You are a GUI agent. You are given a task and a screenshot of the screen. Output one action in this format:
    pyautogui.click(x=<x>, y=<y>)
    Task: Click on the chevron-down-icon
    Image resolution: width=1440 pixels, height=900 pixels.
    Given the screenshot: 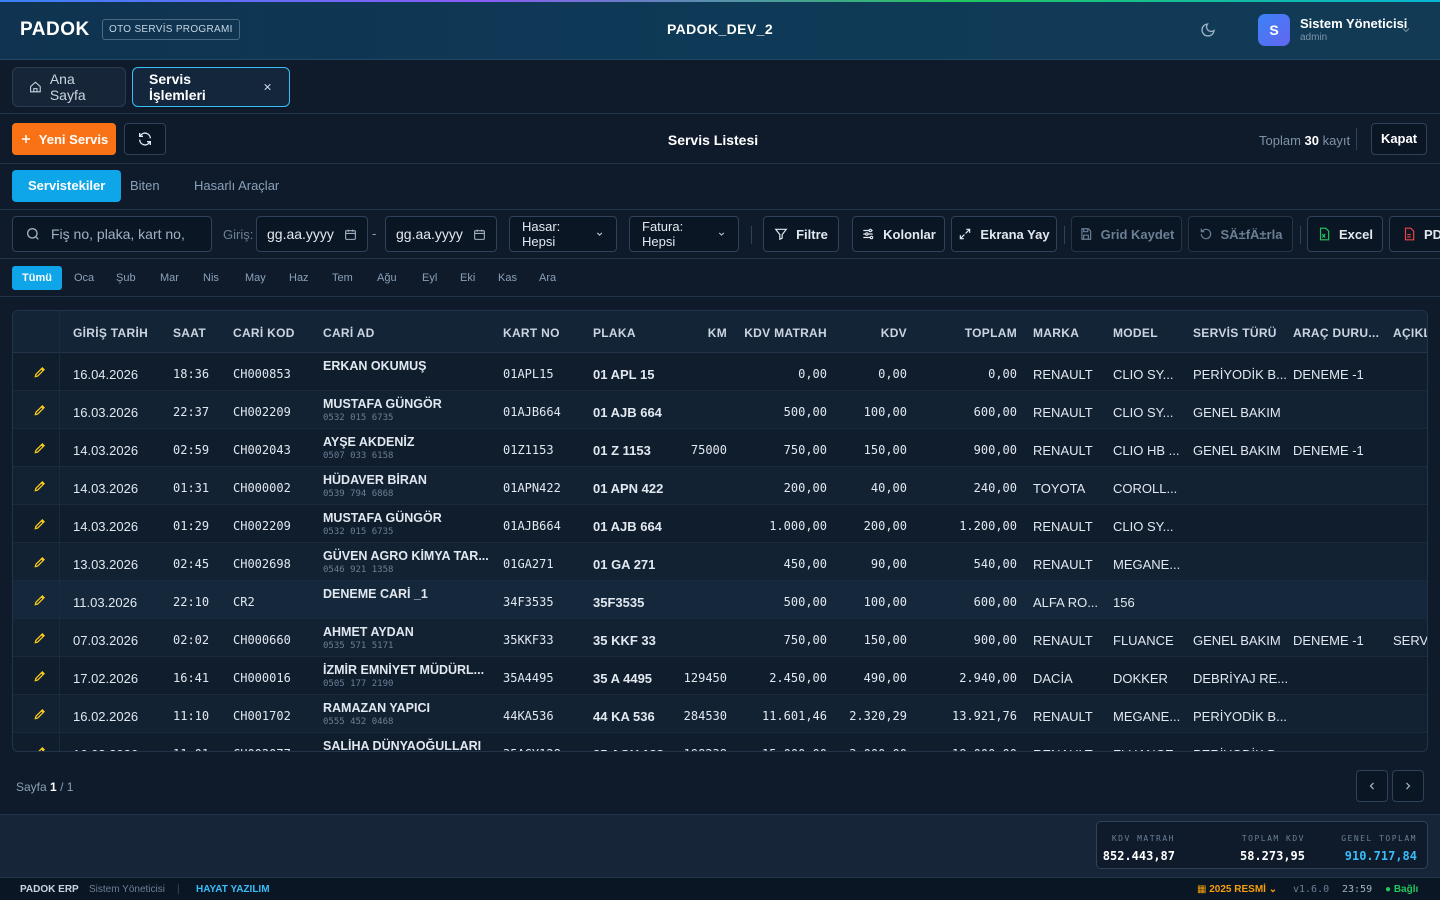 What is the action you would take?
    pyautogui.click(x=1406, y=30)
    